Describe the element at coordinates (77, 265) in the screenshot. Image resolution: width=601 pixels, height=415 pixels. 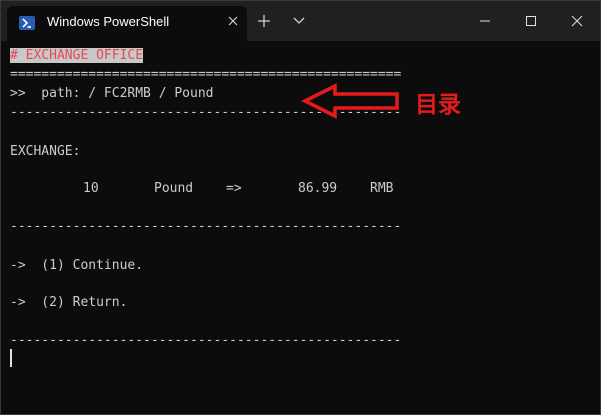
I see `option-continue: -> (1) Continue.` at that location.